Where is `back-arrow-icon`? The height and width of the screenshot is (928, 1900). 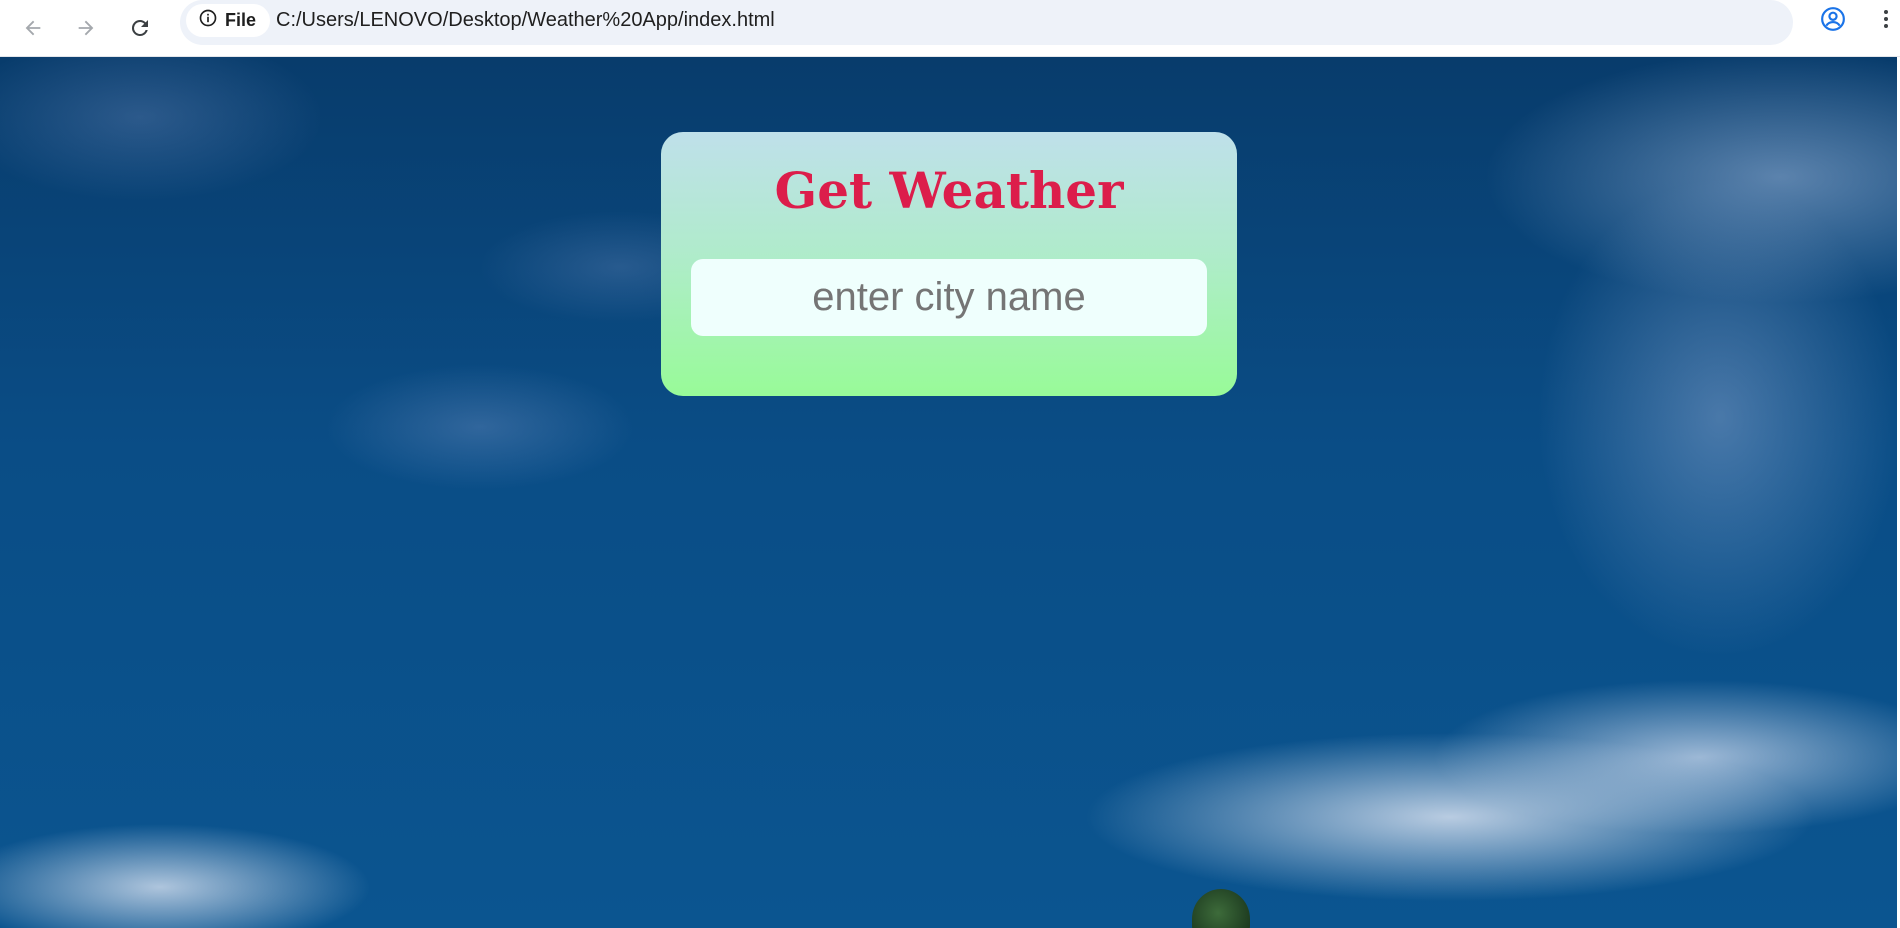 back-arrow-icon is located at coordinates (33, 28).